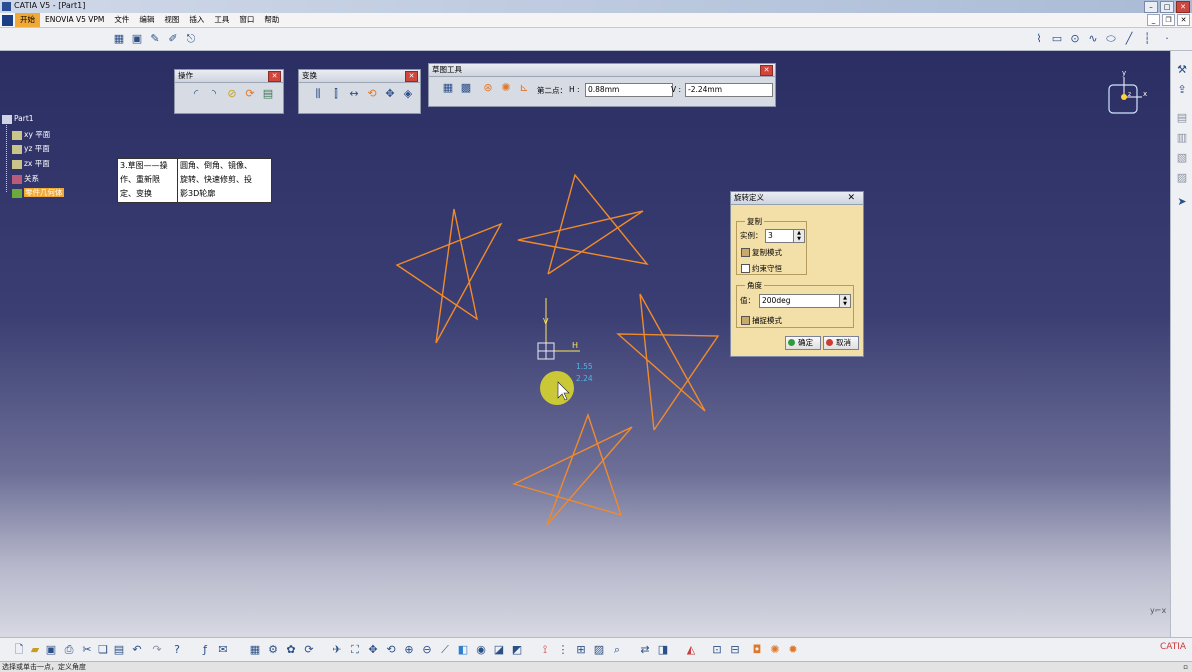 This screenshot has width=1192, height=672. I want to click on constraint-display-icon: ⟟, so click(545, 650).